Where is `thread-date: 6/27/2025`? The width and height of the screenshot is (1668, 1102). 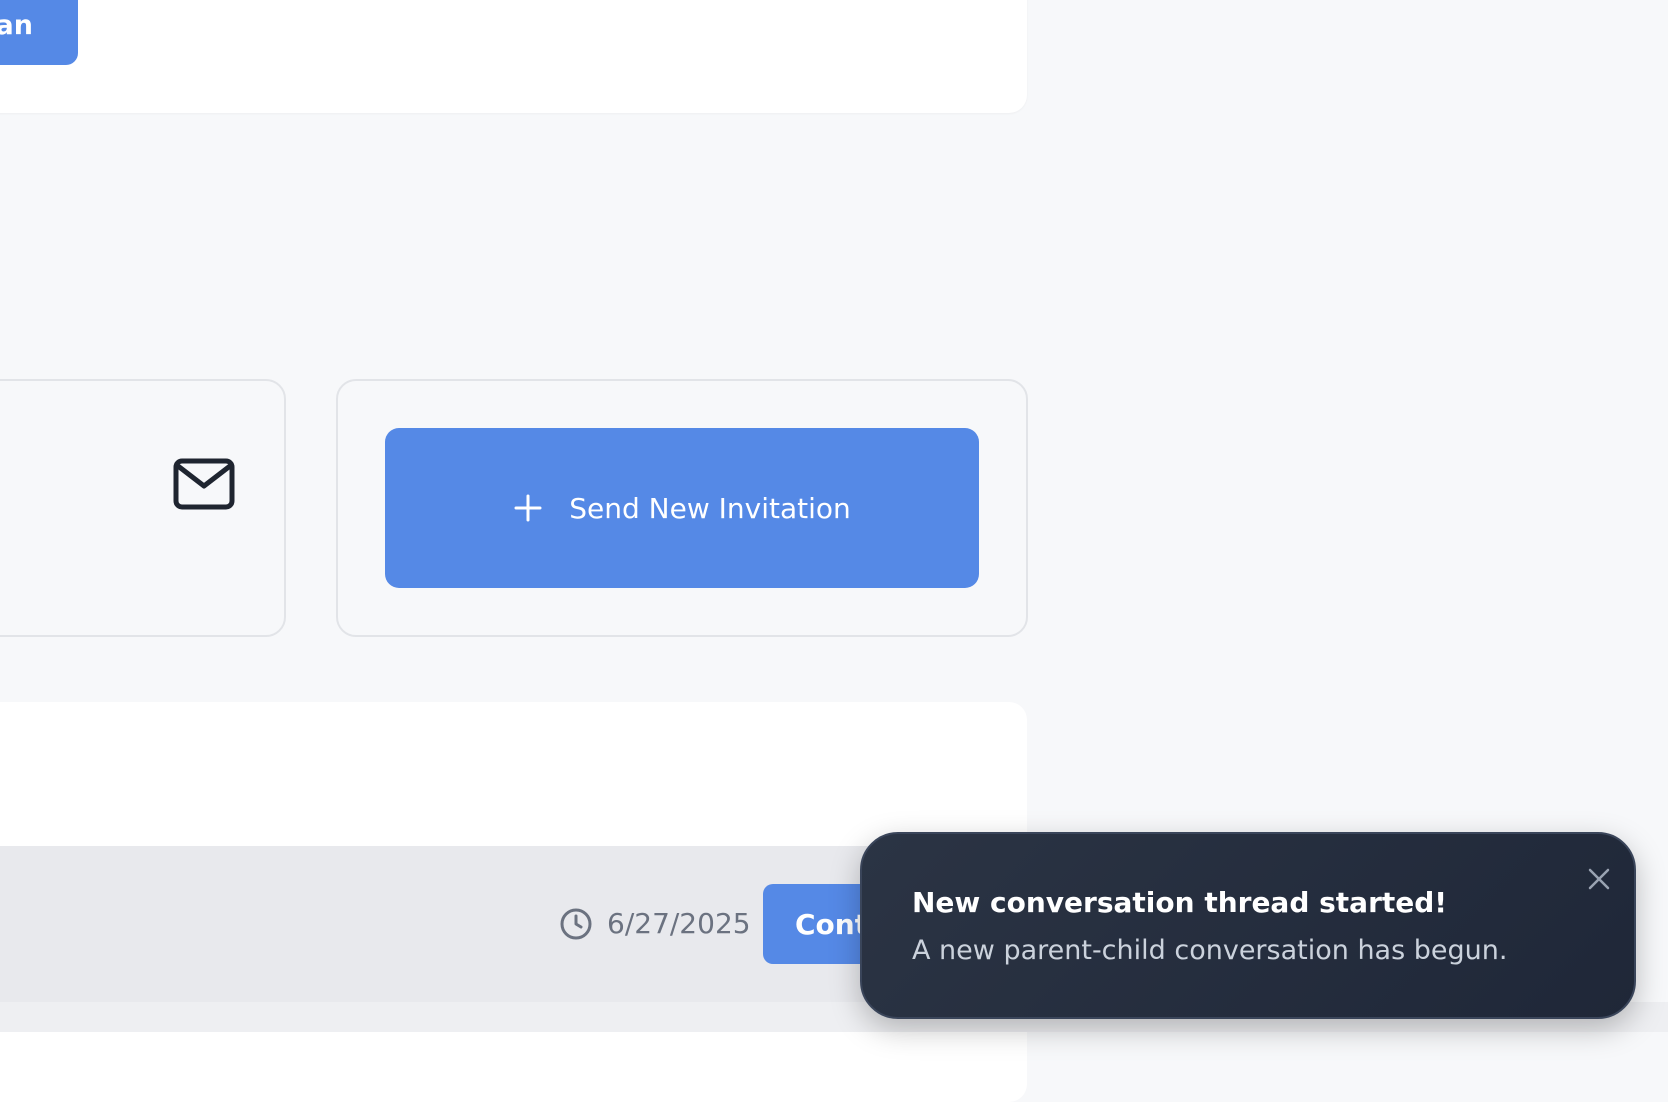 thread-date: 6/27/2025 is located at coordinates (679, 923).